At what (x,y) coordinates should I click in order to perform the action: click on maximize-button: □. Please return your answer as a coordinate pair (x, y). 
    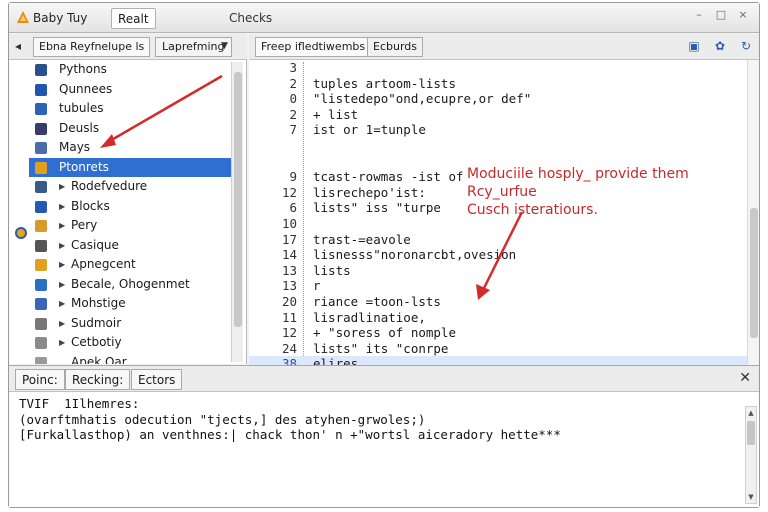
    Looking at the image, I should click on (721, 15).